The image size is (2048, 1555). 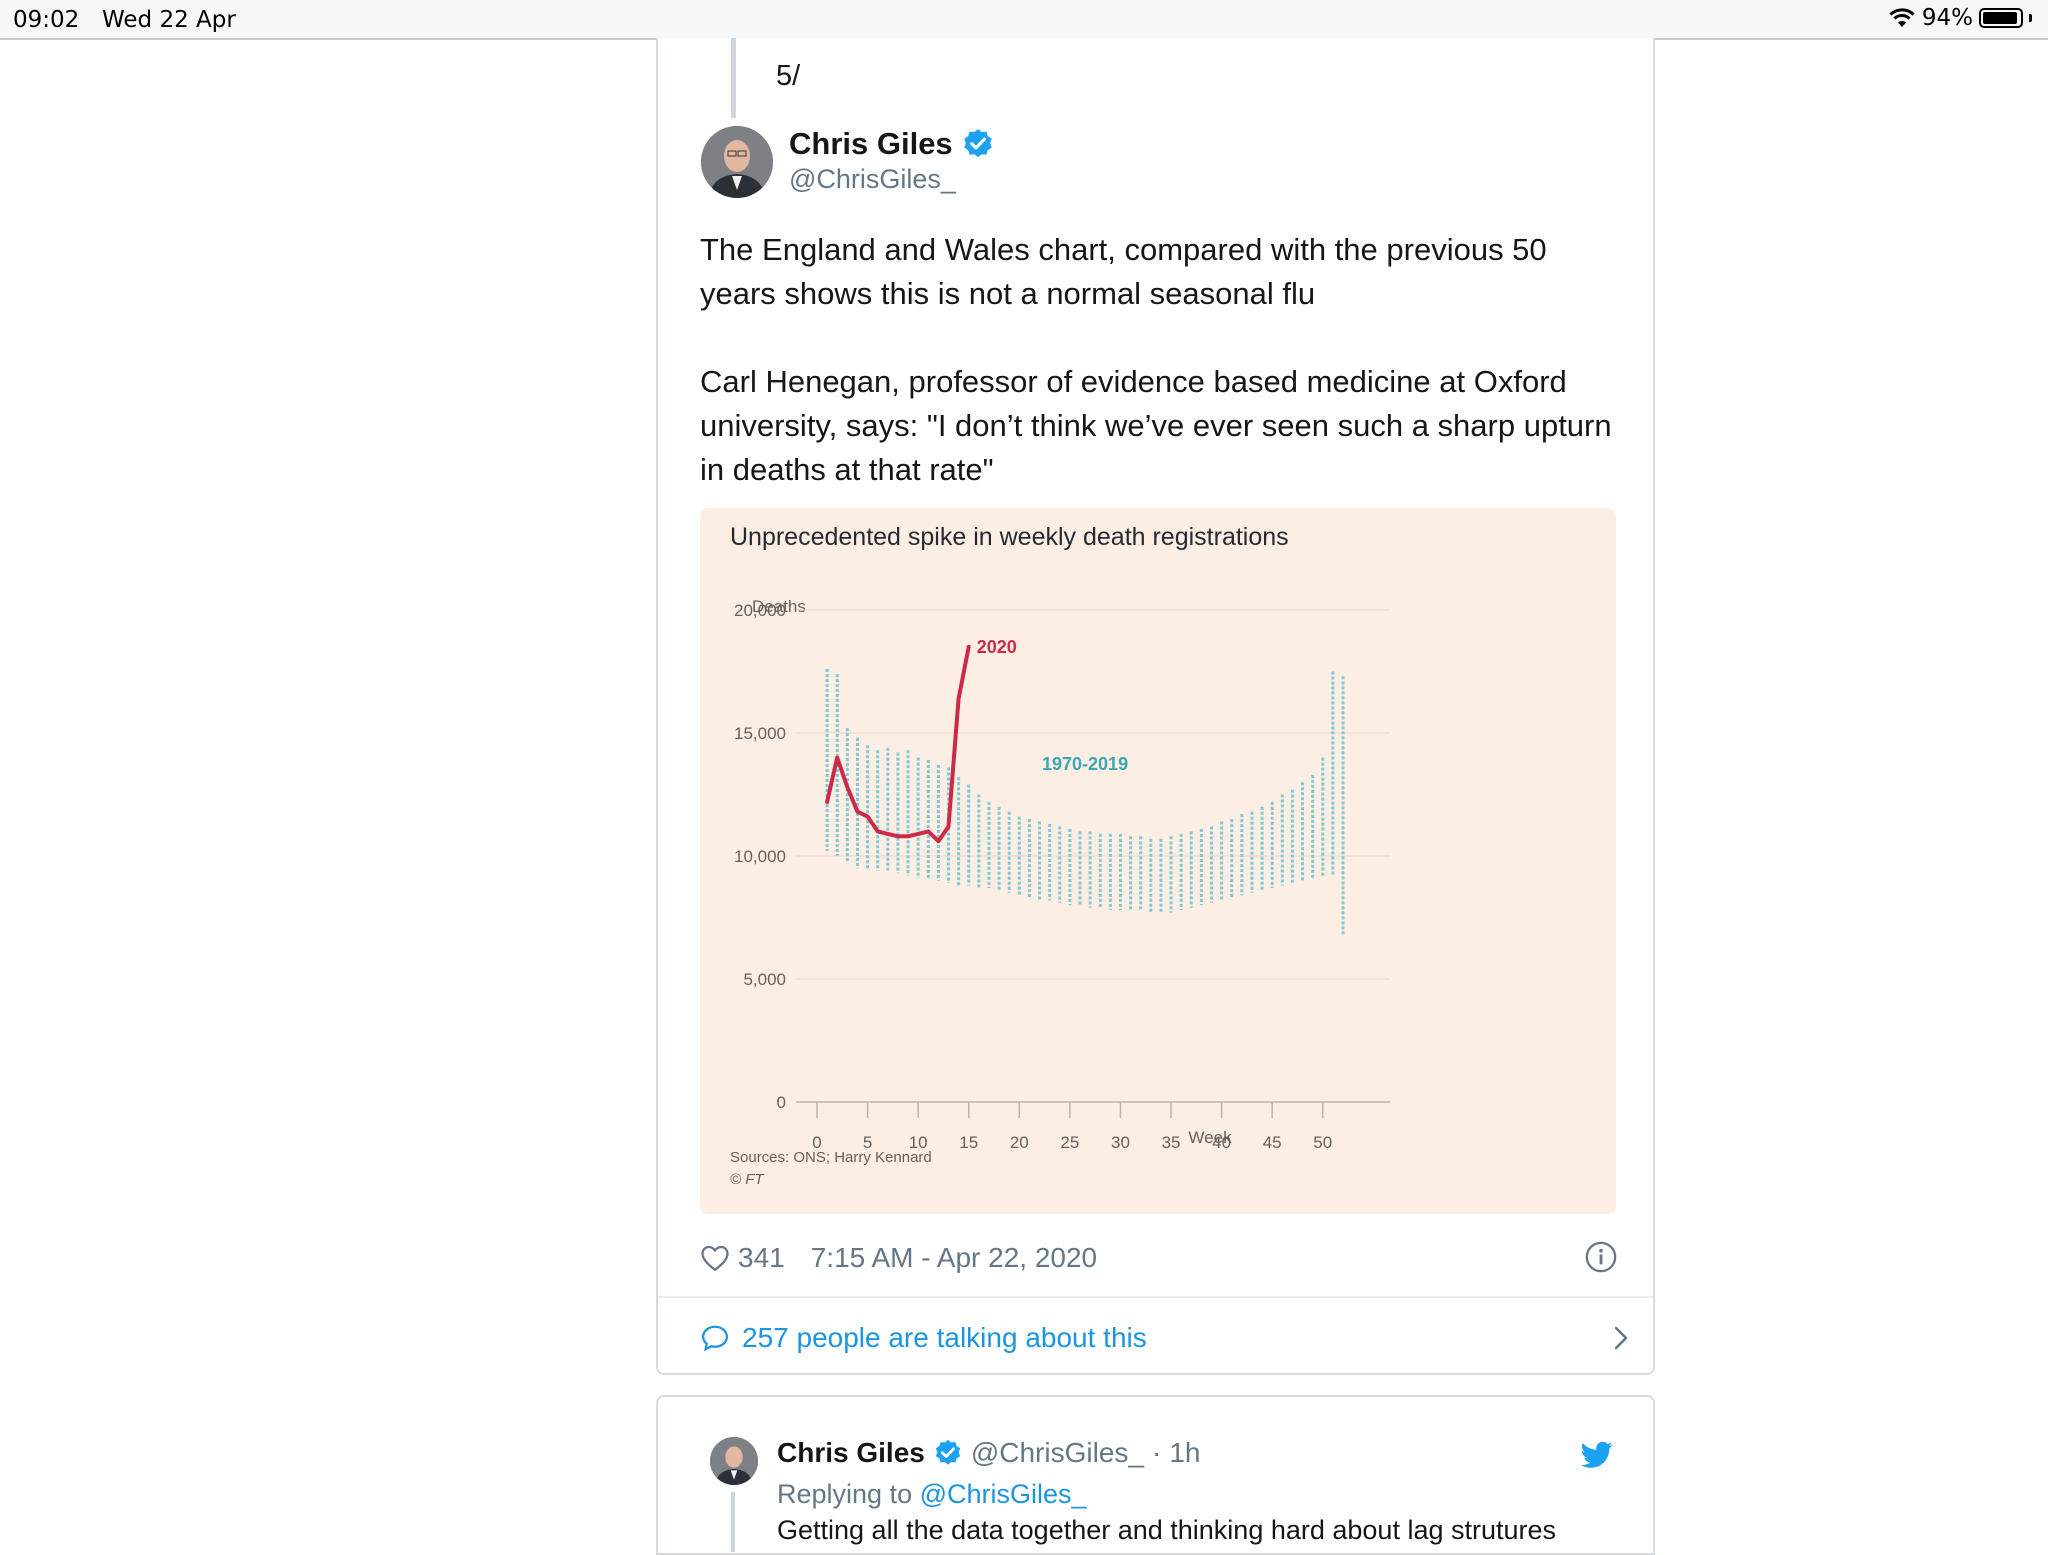 What do you see at coordinates (733, 78) in the screenshot?
I see `thread-line` at bounding box center [733, 78].